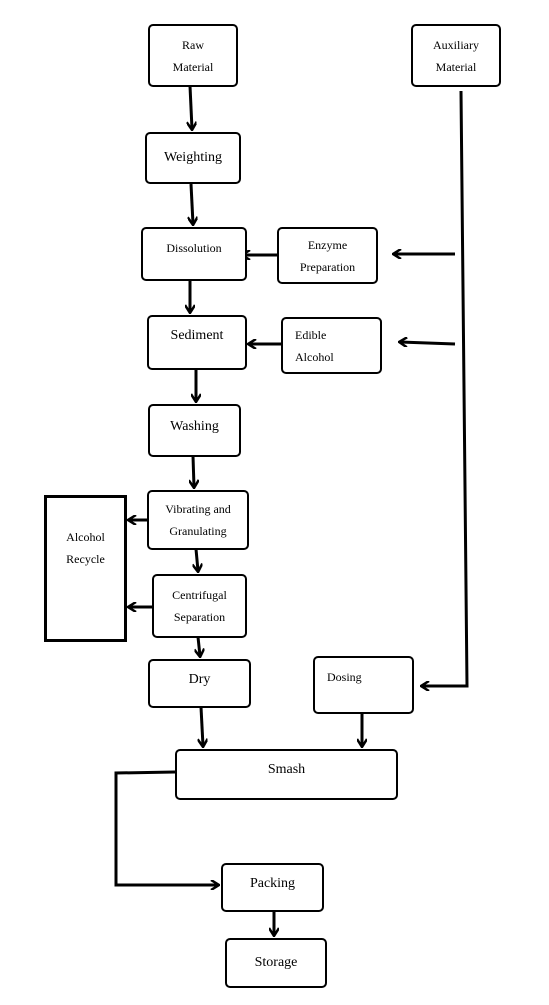  What do you see at coordinates (194, 426) in the screenshot?
I see `label: Washing` at bounding box center [194, 426].